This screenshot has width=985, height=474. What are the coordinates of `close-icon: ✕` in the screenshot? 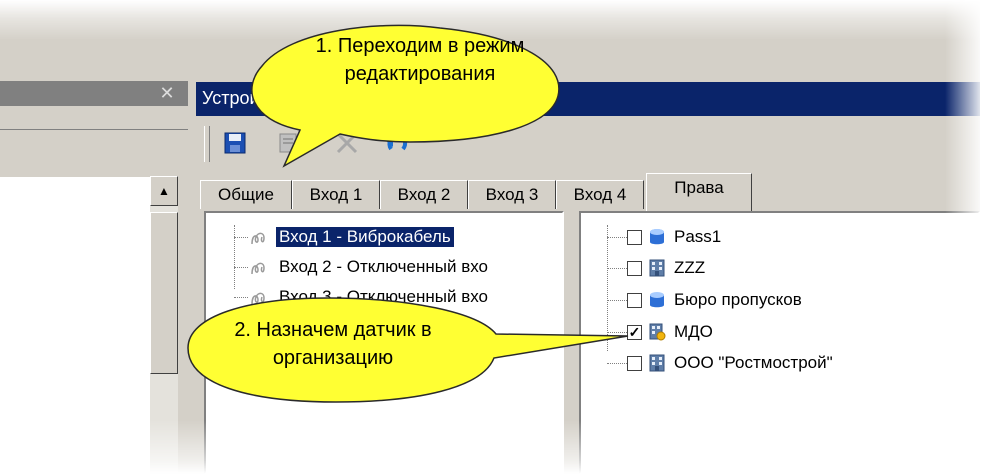 It's located at (167, 93).